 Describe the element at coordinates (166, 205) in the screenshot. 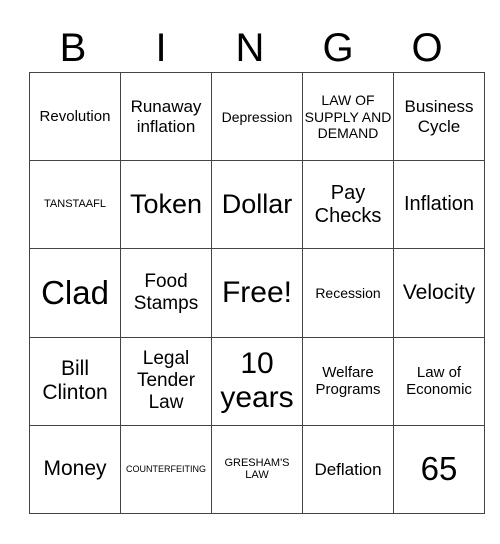

I see `bingo-cell: Token` at that location.